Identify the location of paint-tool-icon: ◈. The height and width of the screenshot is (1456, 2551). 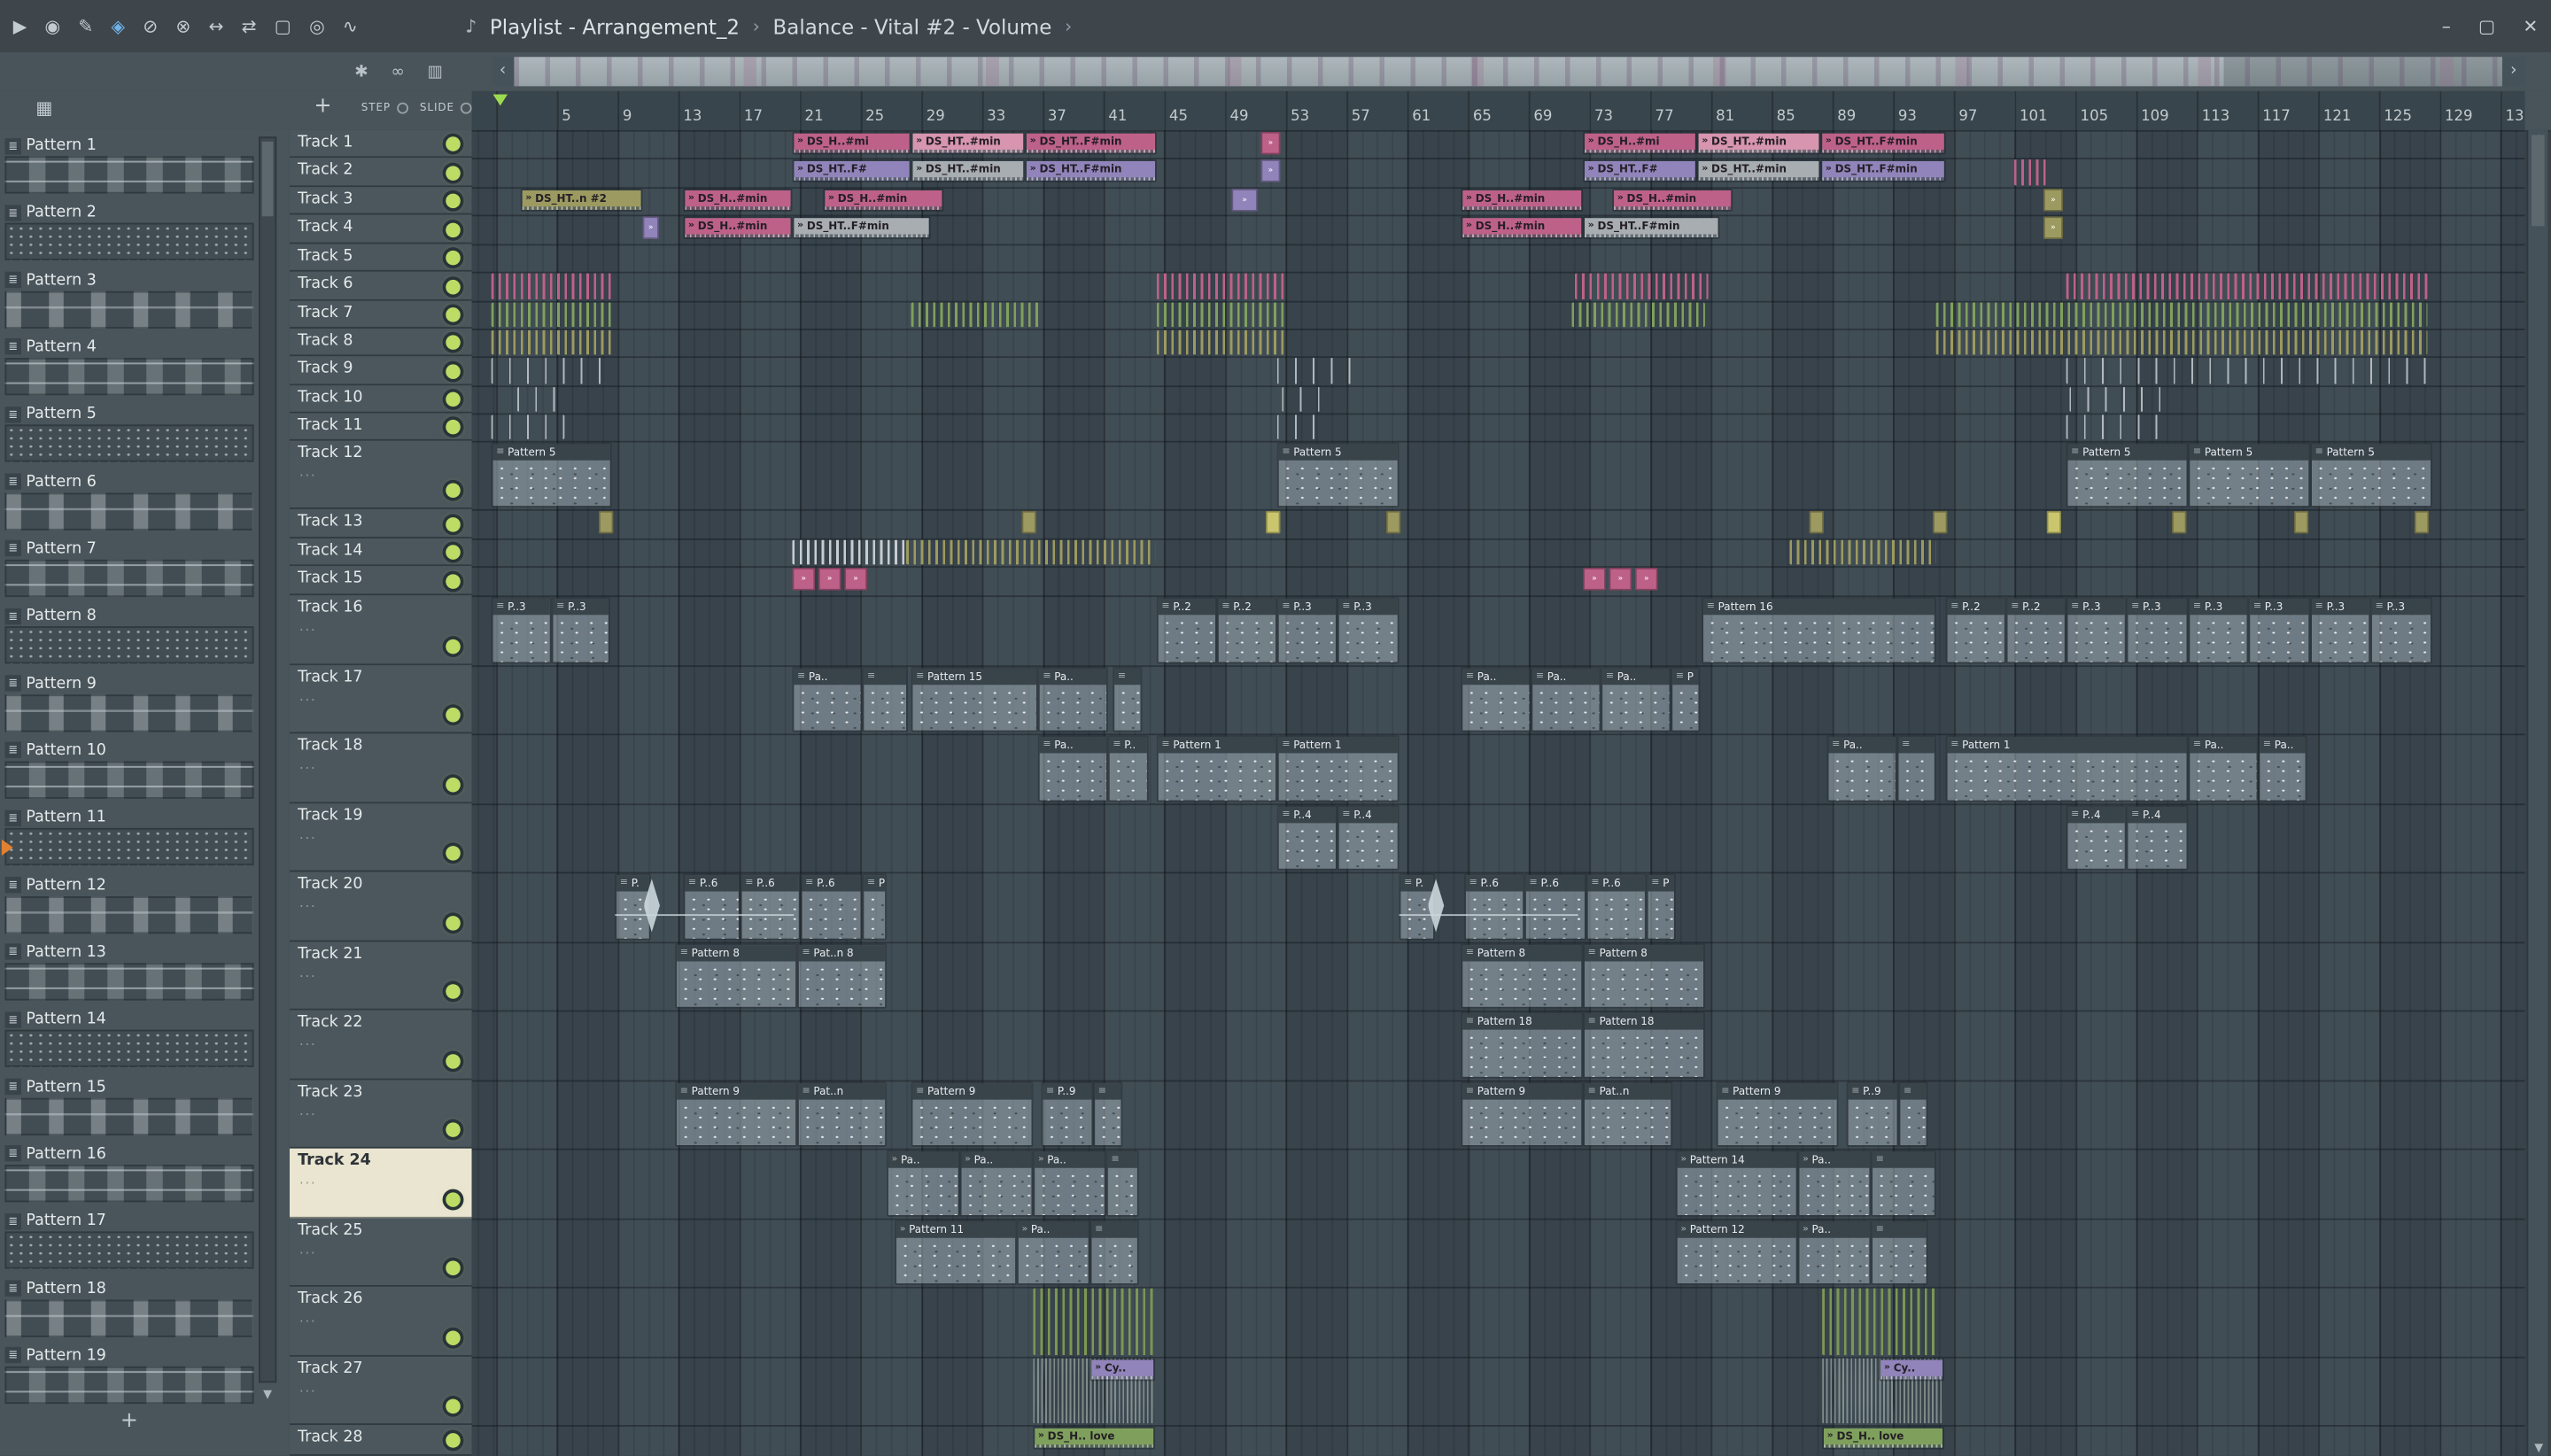
(118, 25).